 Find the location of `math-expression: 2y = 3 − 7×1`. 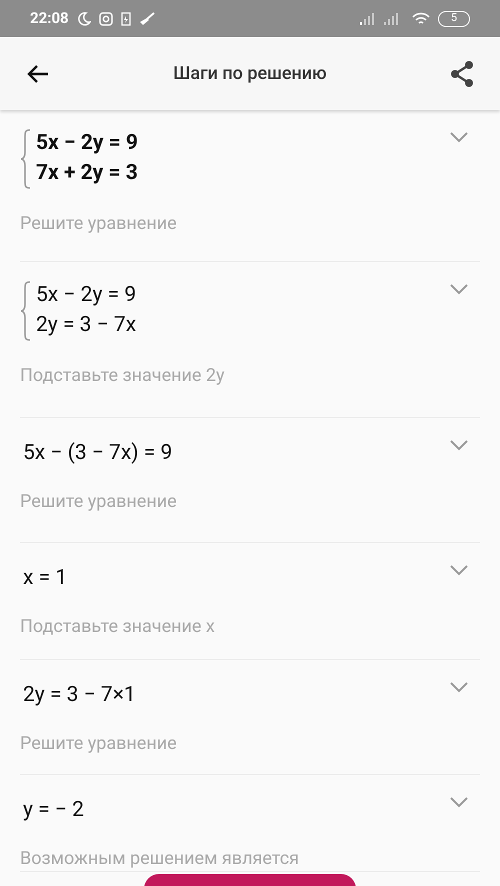

math-expression: 2y = 3 − 7×1 is located at coordinates (79, 695).